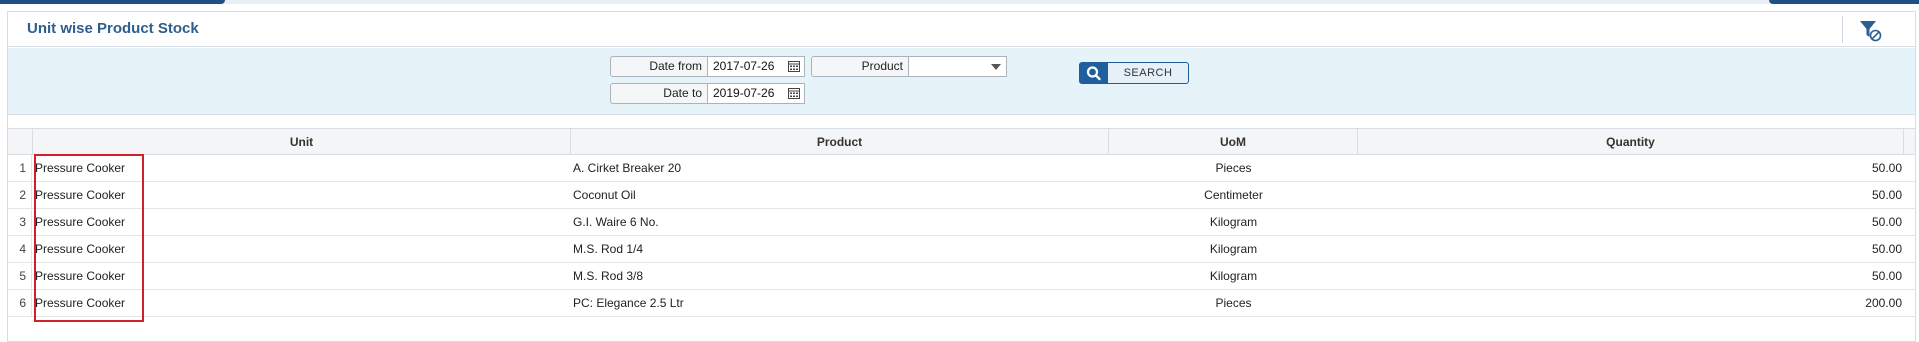  What do you see at coordinates (20, 276) in the screenshot?
I see `row-number: 5` at bounding box center [20, 276].